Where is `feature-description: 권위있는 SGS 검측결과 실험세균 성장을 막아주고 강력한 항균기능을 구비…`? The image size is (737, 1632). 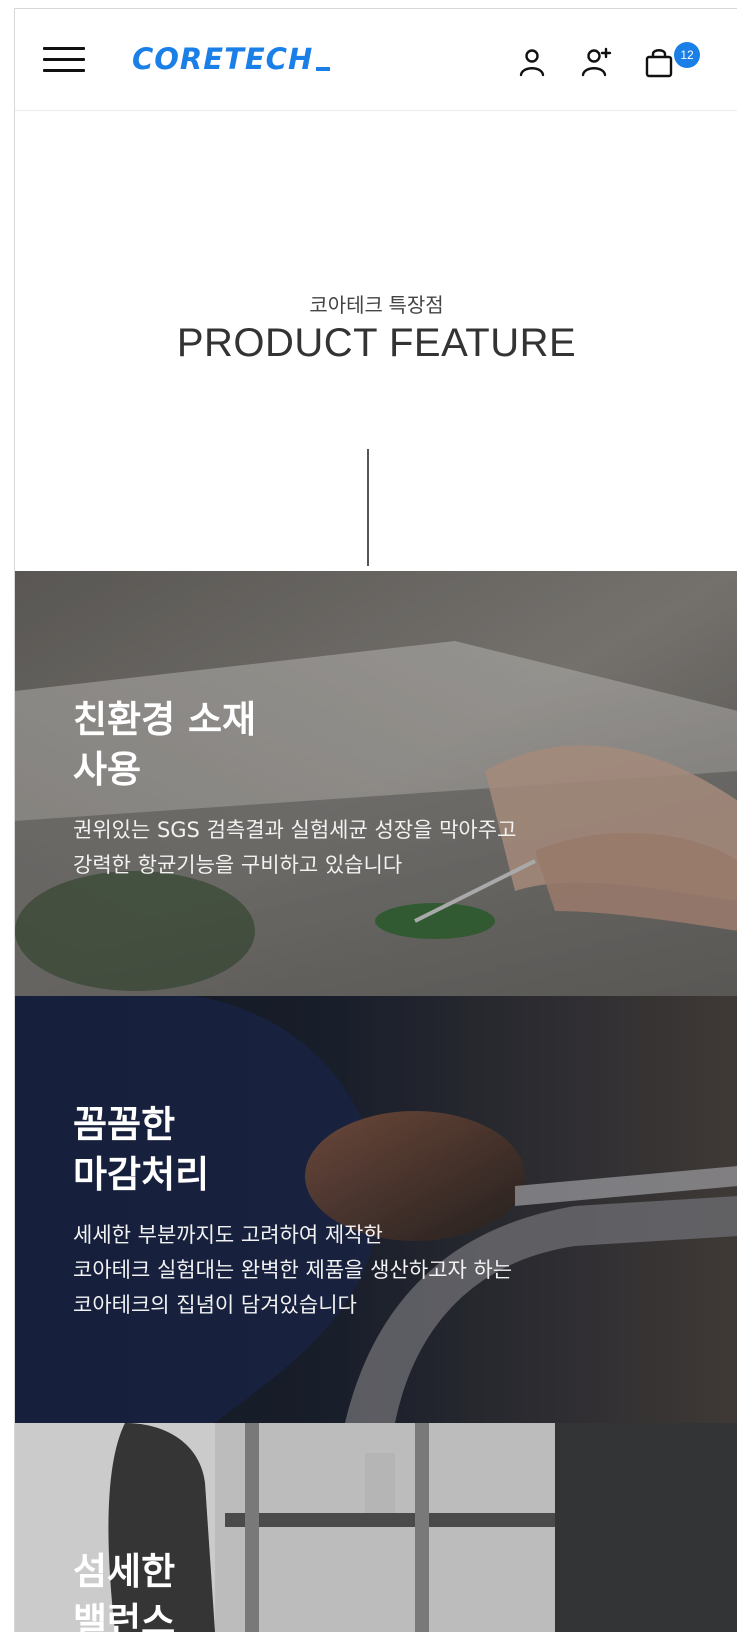
feature-description: 권위있는 SGS 검측결과 실험세균 성장을 막아주고 강력한 항균기능을 구비… is located at coordinates (295, 847).